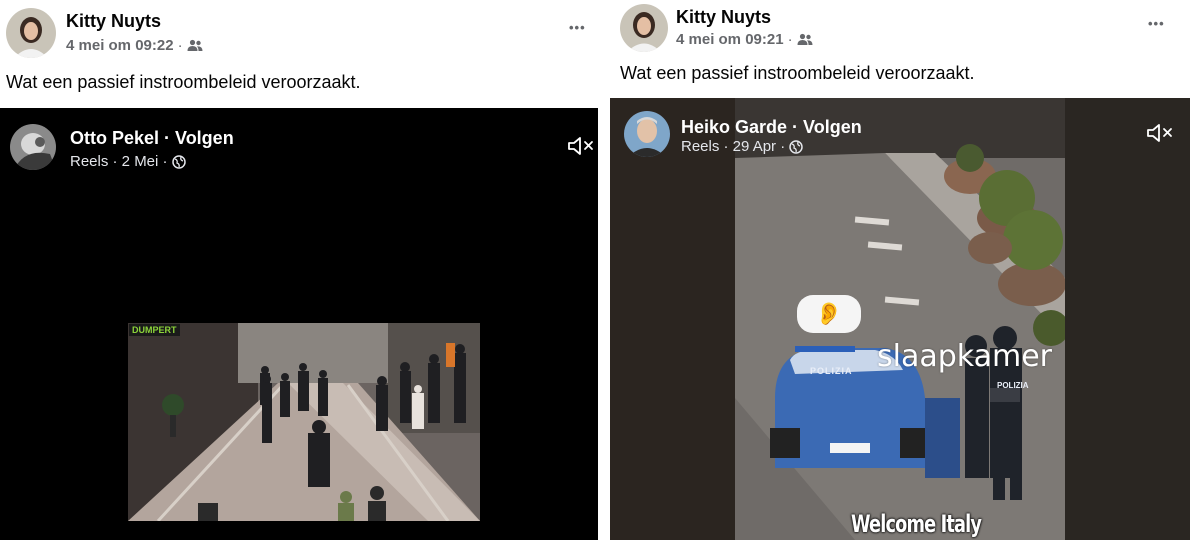 The image size is (1190, 540). I want to click on post-meta: 4 mei om 09:22 ·, so click(134, 45).